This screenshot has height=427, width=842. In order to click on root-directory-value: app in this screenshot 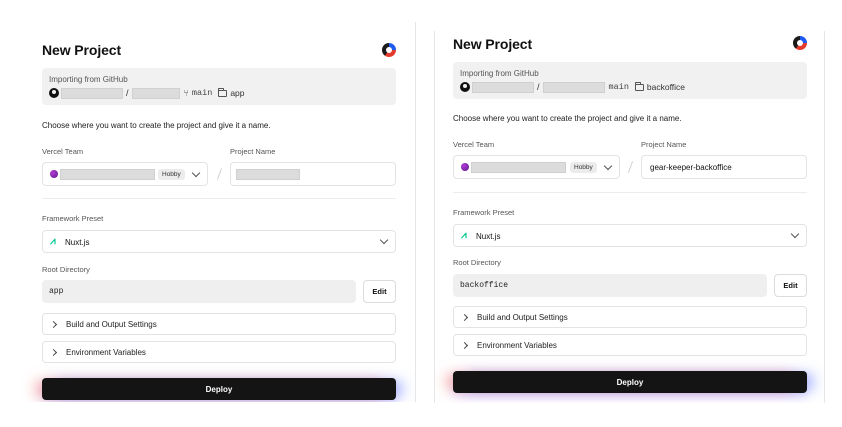, I will do `click(56, 291)`.